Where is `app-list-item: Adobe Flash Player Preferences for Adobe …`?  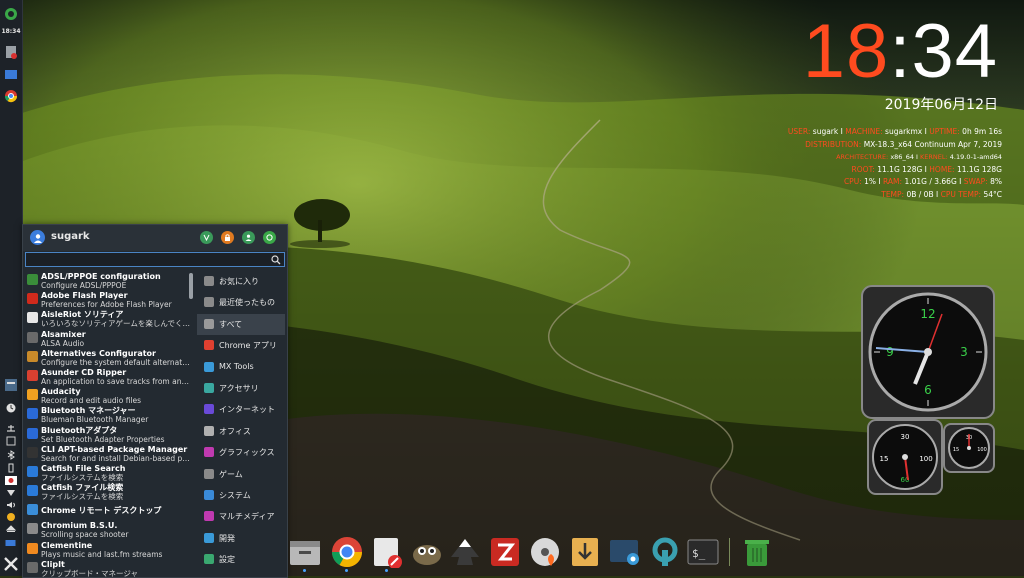 app-list-item: Adobe Flash Player Preferences for Adobe … is located at coordinates (109, 299).